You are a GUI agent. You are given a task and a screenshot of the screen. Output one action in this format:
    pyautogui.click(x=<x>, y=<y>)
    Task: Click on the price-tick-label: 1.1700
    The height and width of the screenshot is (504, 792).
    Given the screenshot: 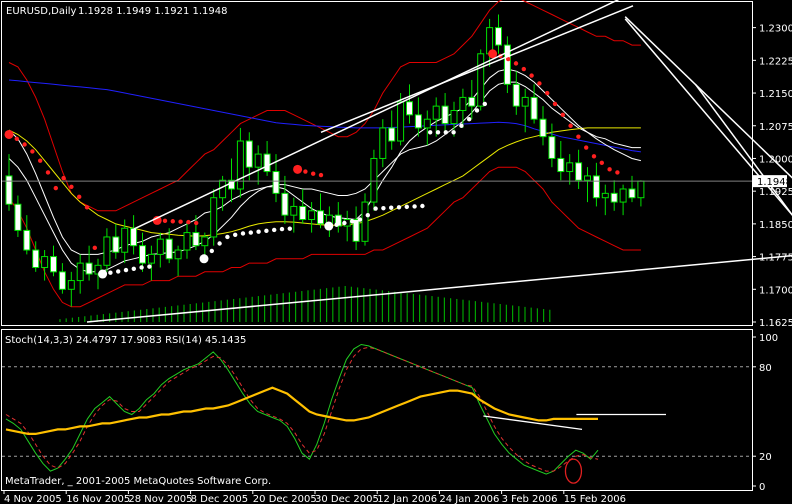 What is the action you would take?
    pyautogui.click(x=775, y=290)
    